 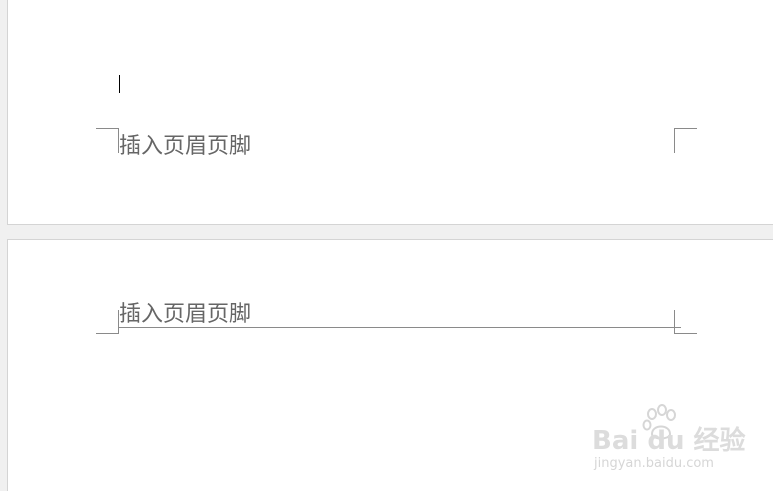 I want to click on baidu-watermark: Bai du 经验 jingyan.baidu.com, so click(x=668, y=442).